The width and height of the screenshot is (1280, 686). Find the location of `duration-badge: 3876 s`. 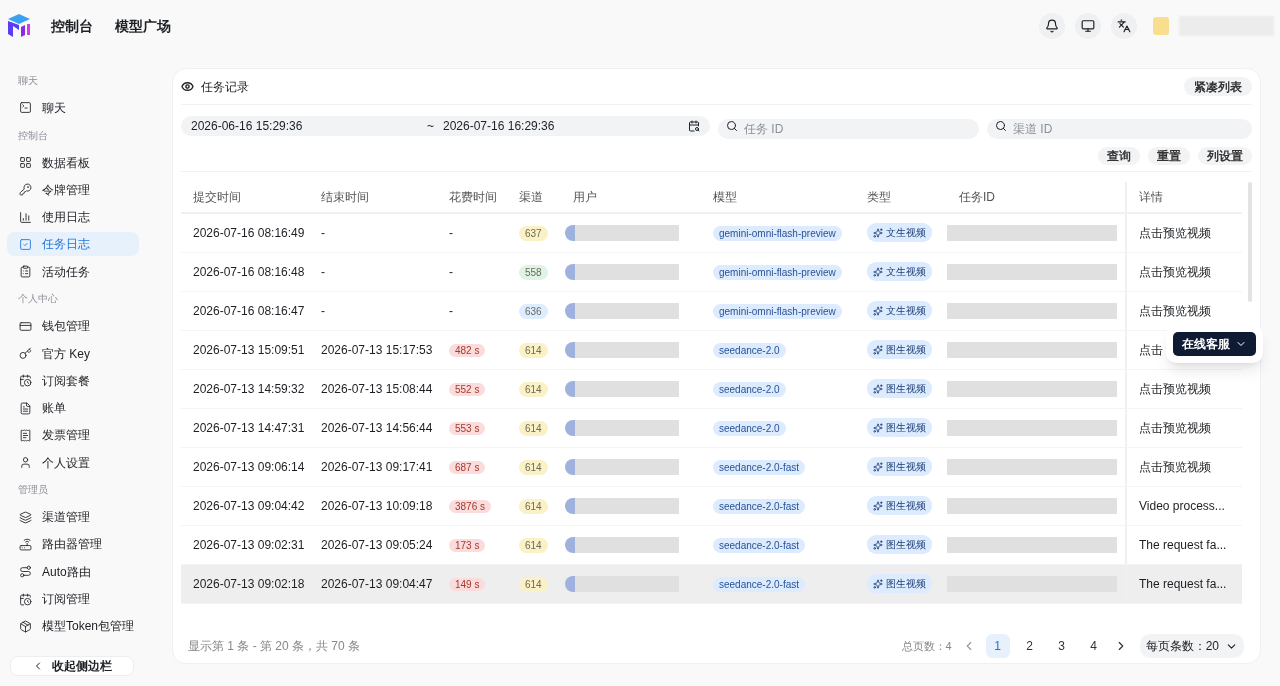

duration-badge: 3876 s is located at coordinates (470, 506).